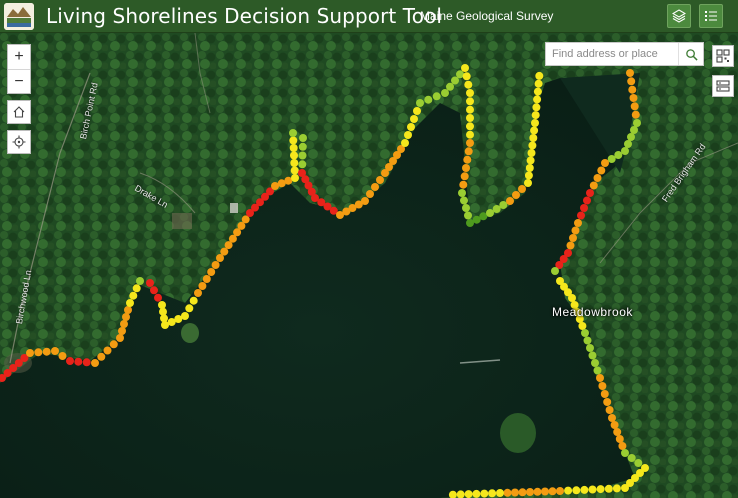 The image size is (738, 498). Describe the element at coordinates (690, 54) in the screenshot. I see `search-button` at that location.